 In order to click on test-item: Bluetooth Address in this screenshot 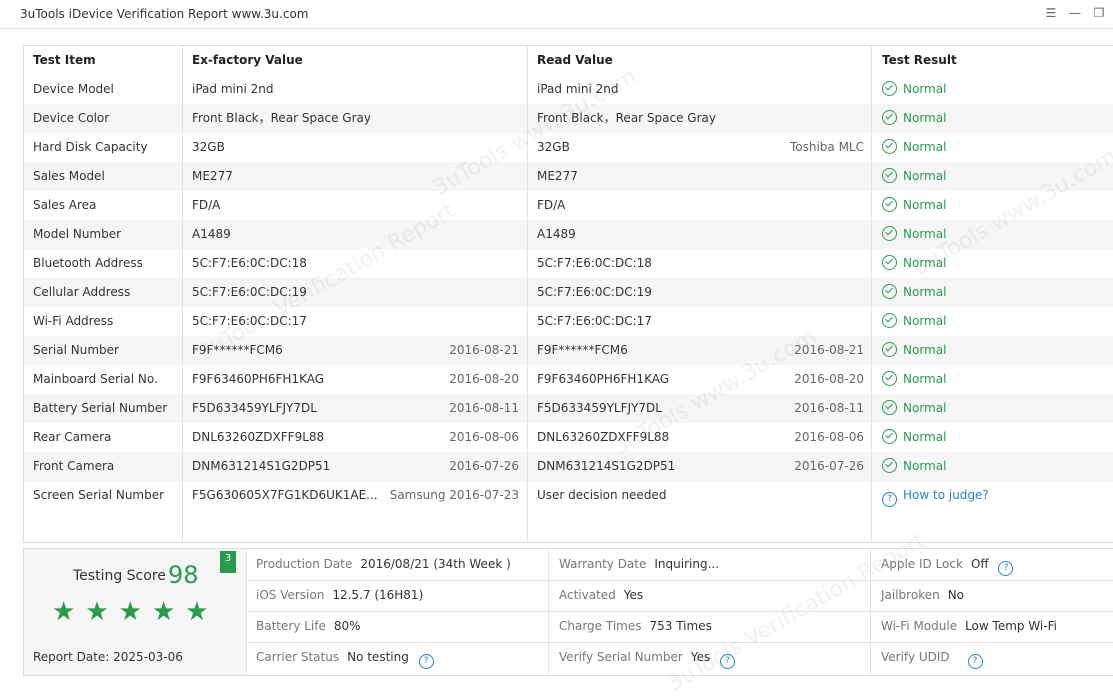, I will do `click(88, 263)`.